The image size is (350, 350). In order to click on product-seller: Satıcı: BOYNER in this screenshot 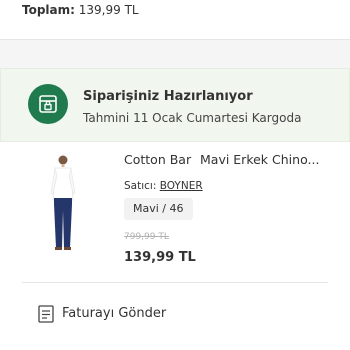, I will do `click(163, 186)`.